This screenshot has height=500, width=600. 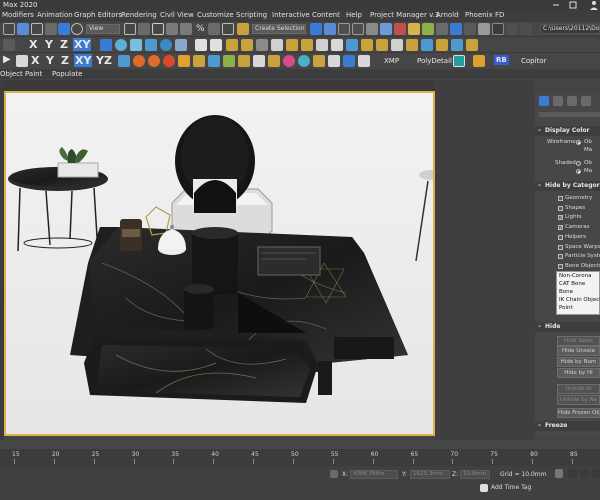 What do you see at coordinates (470, 29) in the screenshot?
I see `render-iterative-icon` at bounding box center [470, 29].